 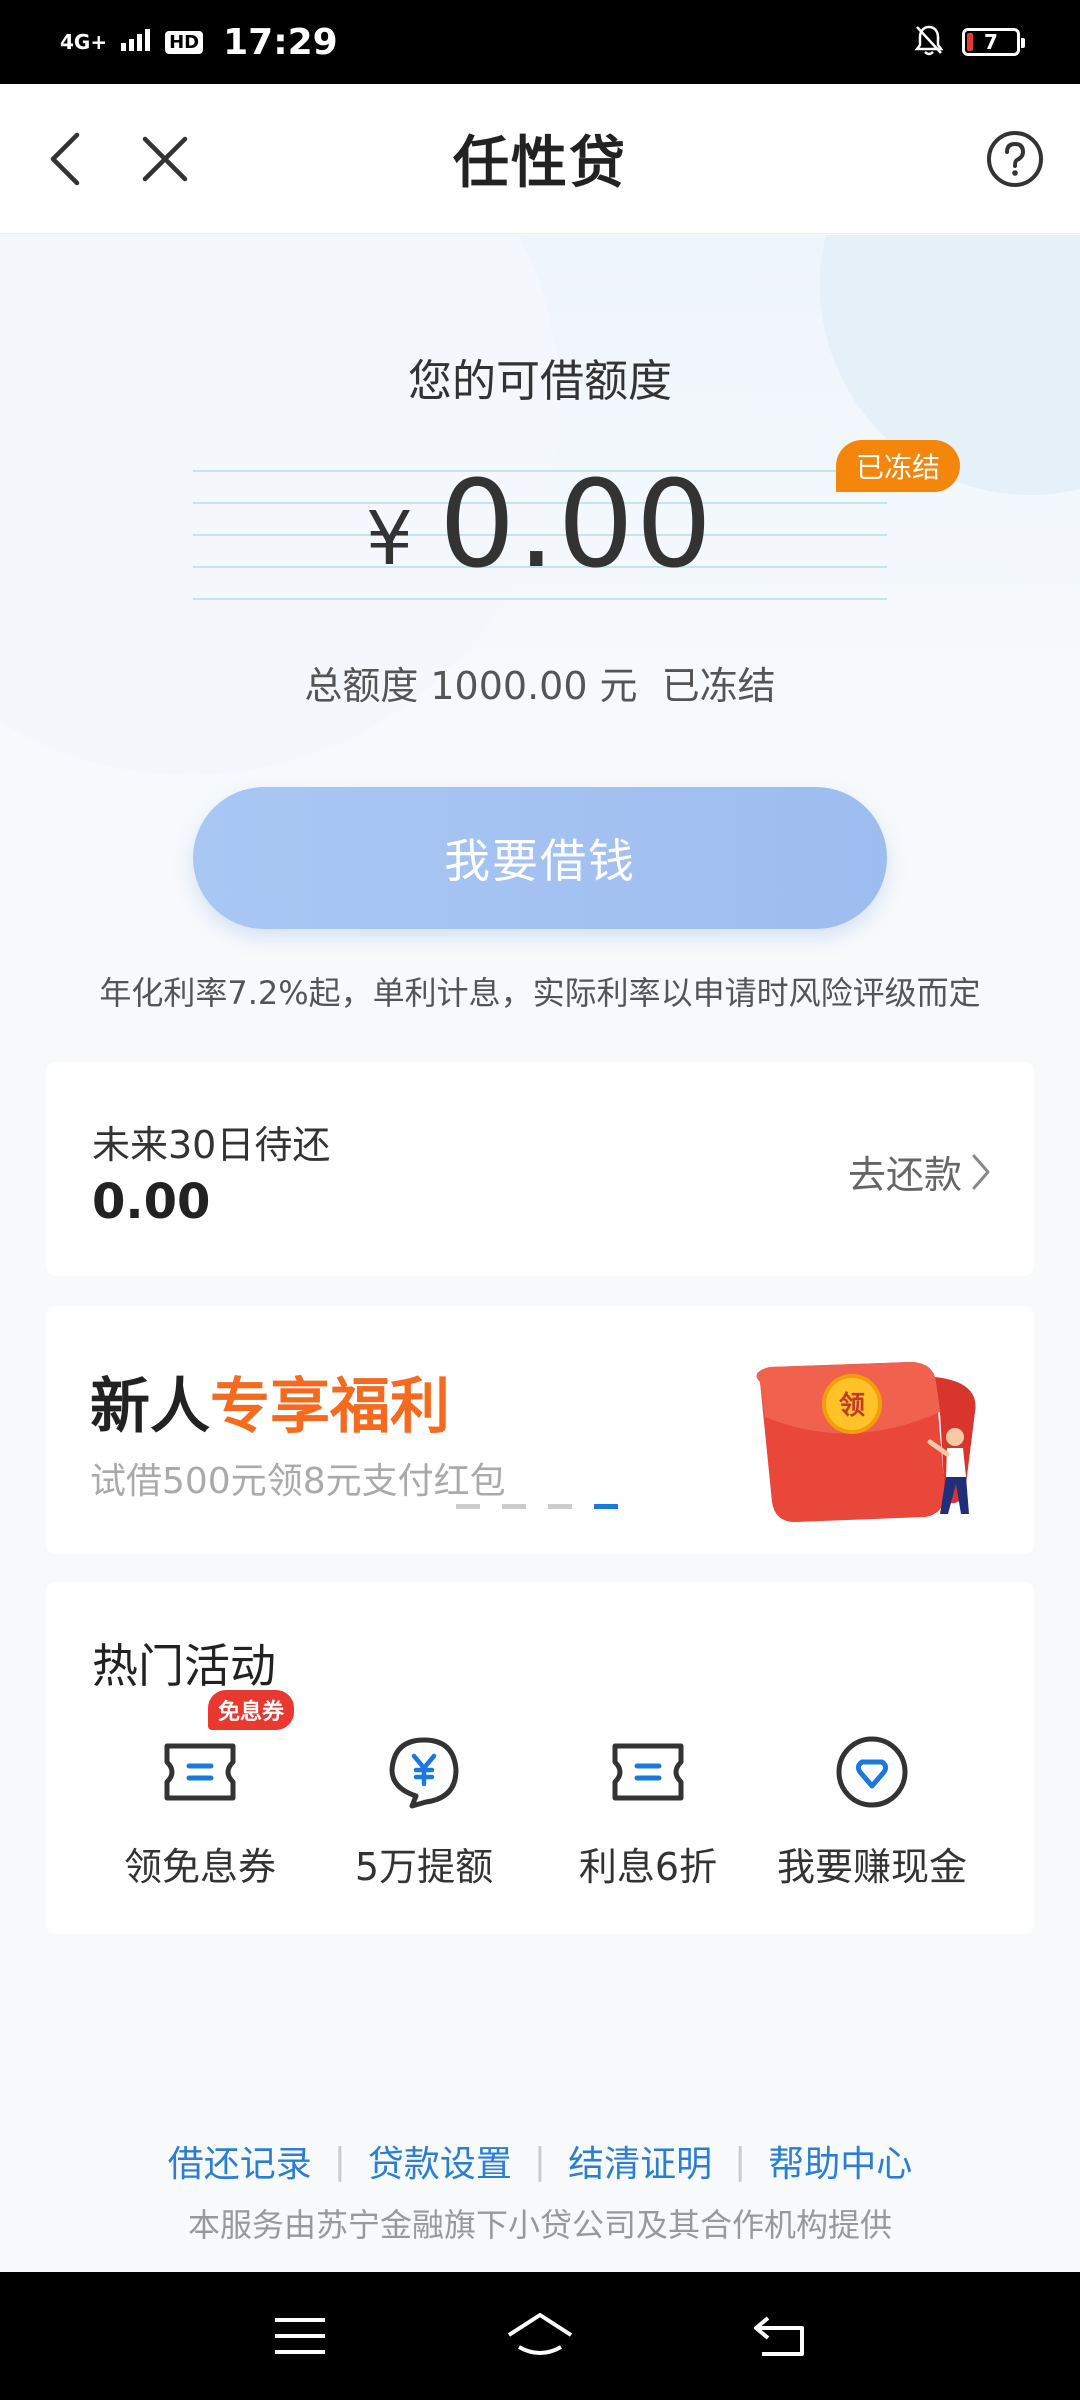 I want to click on back-nav-button, so click(x=780, y=2336).